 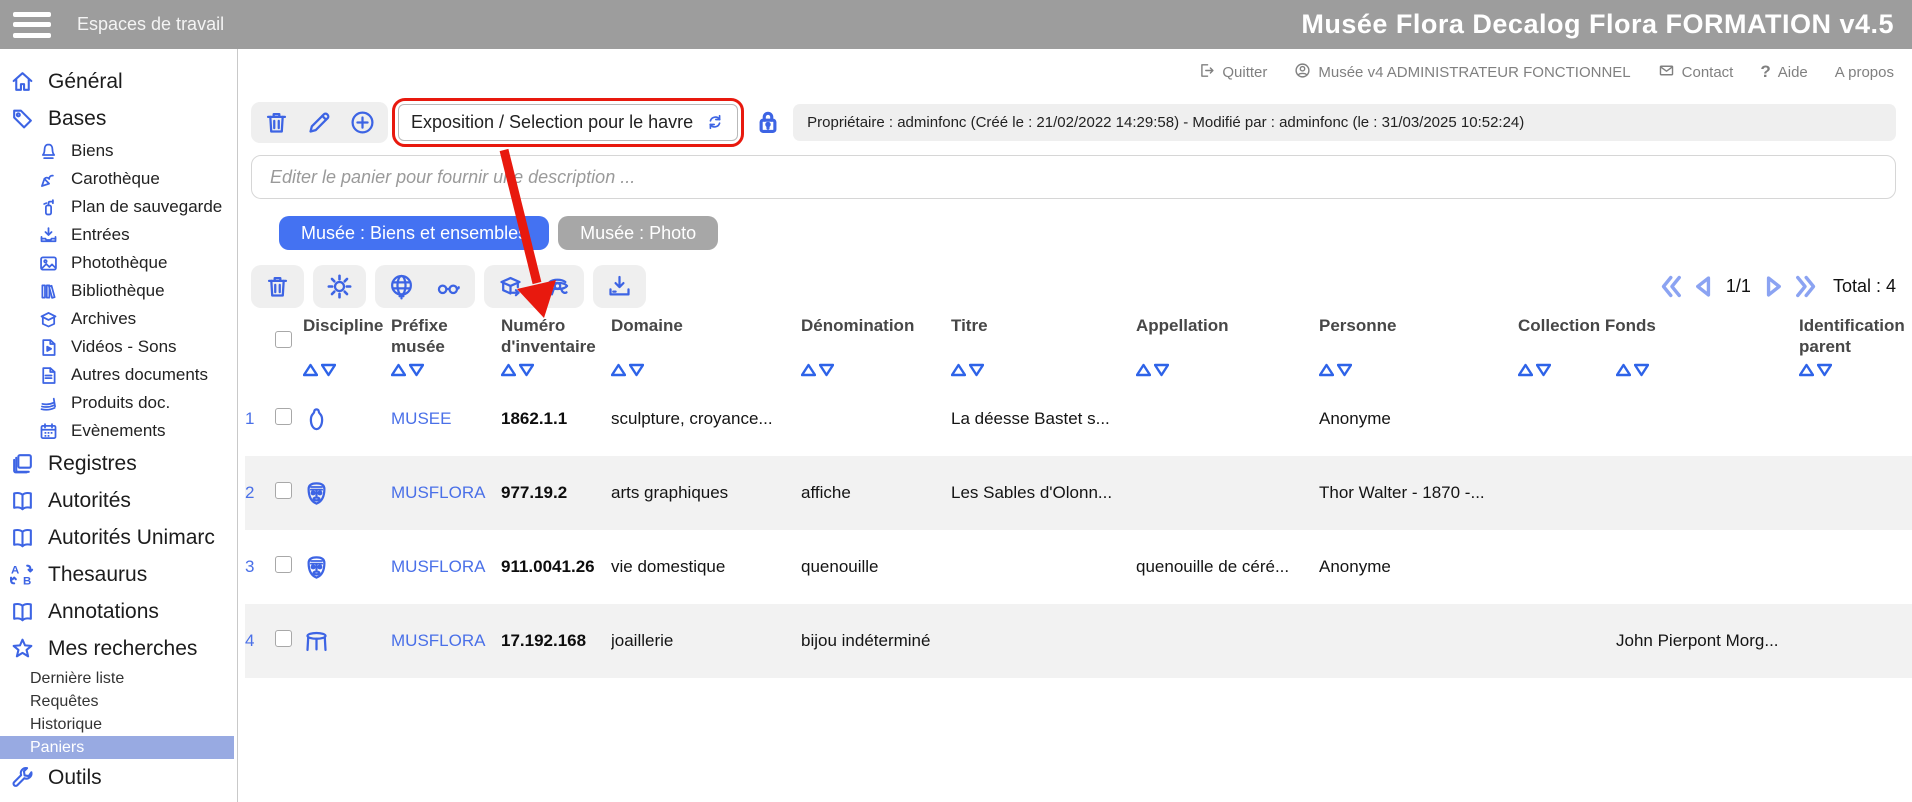 I want to click on utility-item-musee-v4-administrateur-fonctionnel: Musée v4 ADMINISTRATEUR FONCTIONNEL, so click(x=1462, y=72).